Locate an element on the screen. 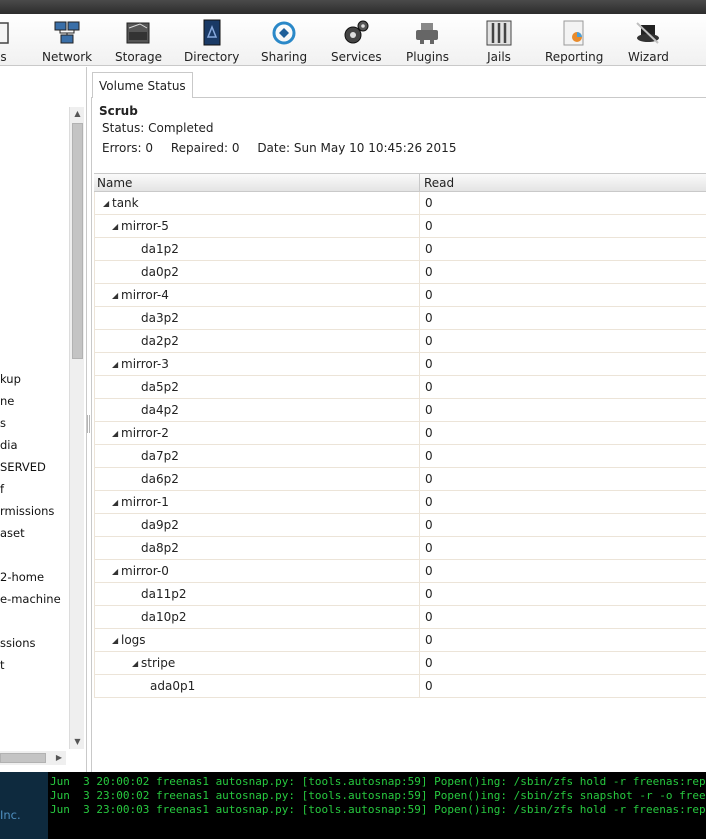 This screenshot has height=839, width=706. tree-item: ne is located at coordinates (7, 401).